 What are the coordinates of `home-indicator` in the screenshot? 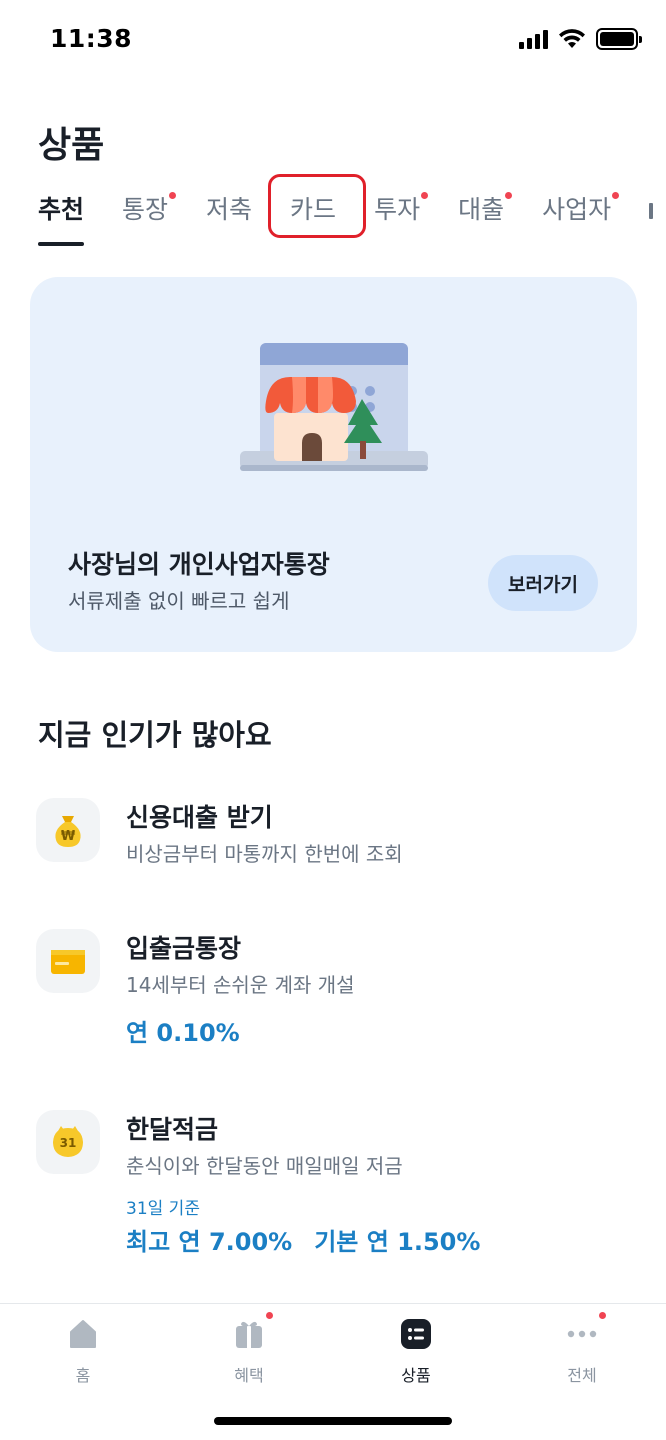 It's located at (333, 1421).